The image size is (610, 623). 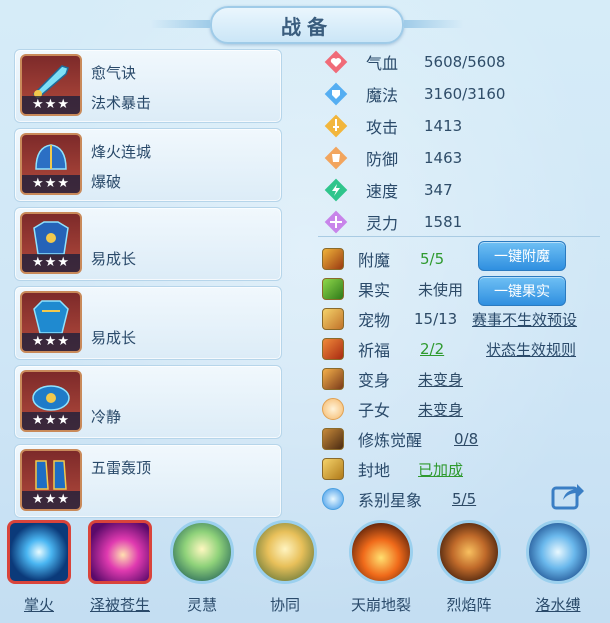 What do you see at coordinates (121, 468) in the screenshot?
I see `equipment-name: 五雷轰顶` at bounding box center [121, 468].